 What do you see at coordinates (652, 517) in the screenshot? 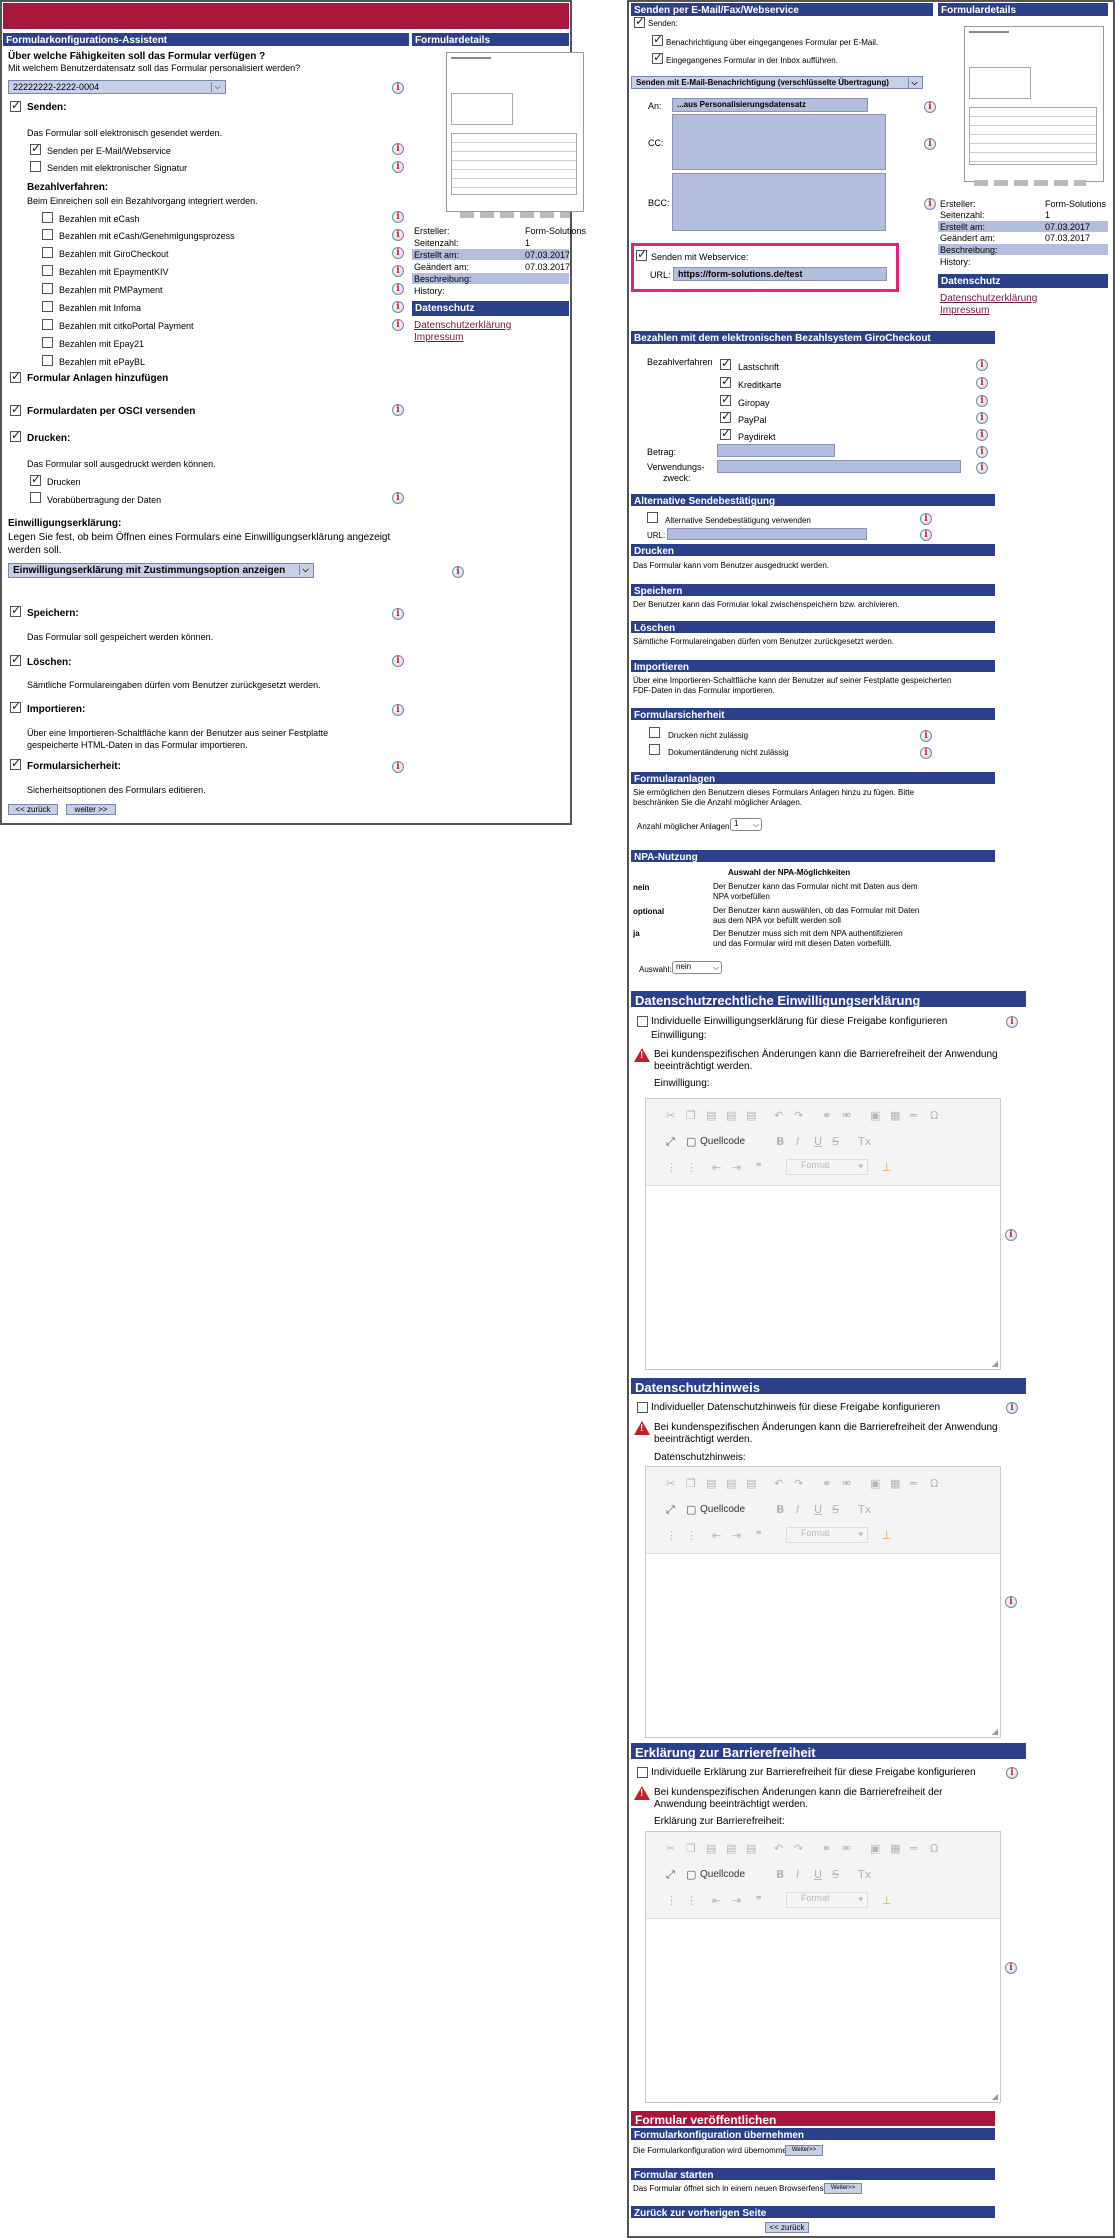
I see `alt-checkbox` at bounding box center [652, 517].